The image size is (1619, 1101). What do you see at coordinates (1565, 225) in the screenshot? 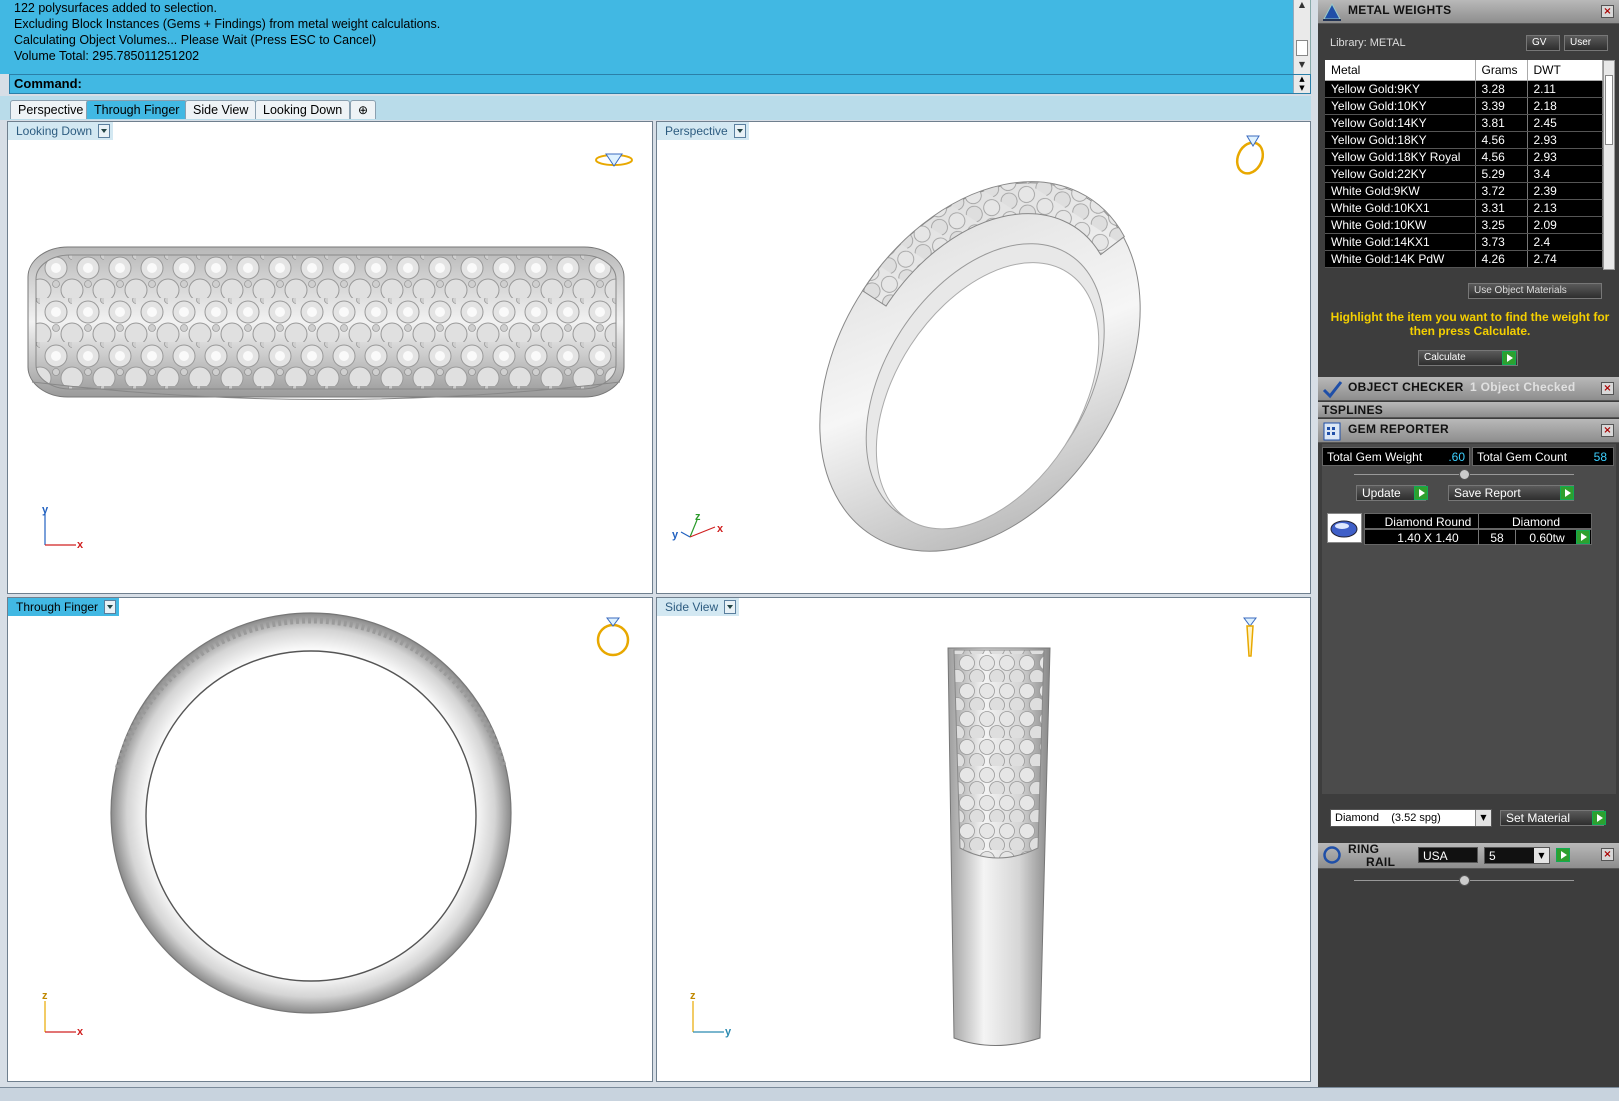
I see `metal-dwt: 2.09` at bounding box center [1565, 225].